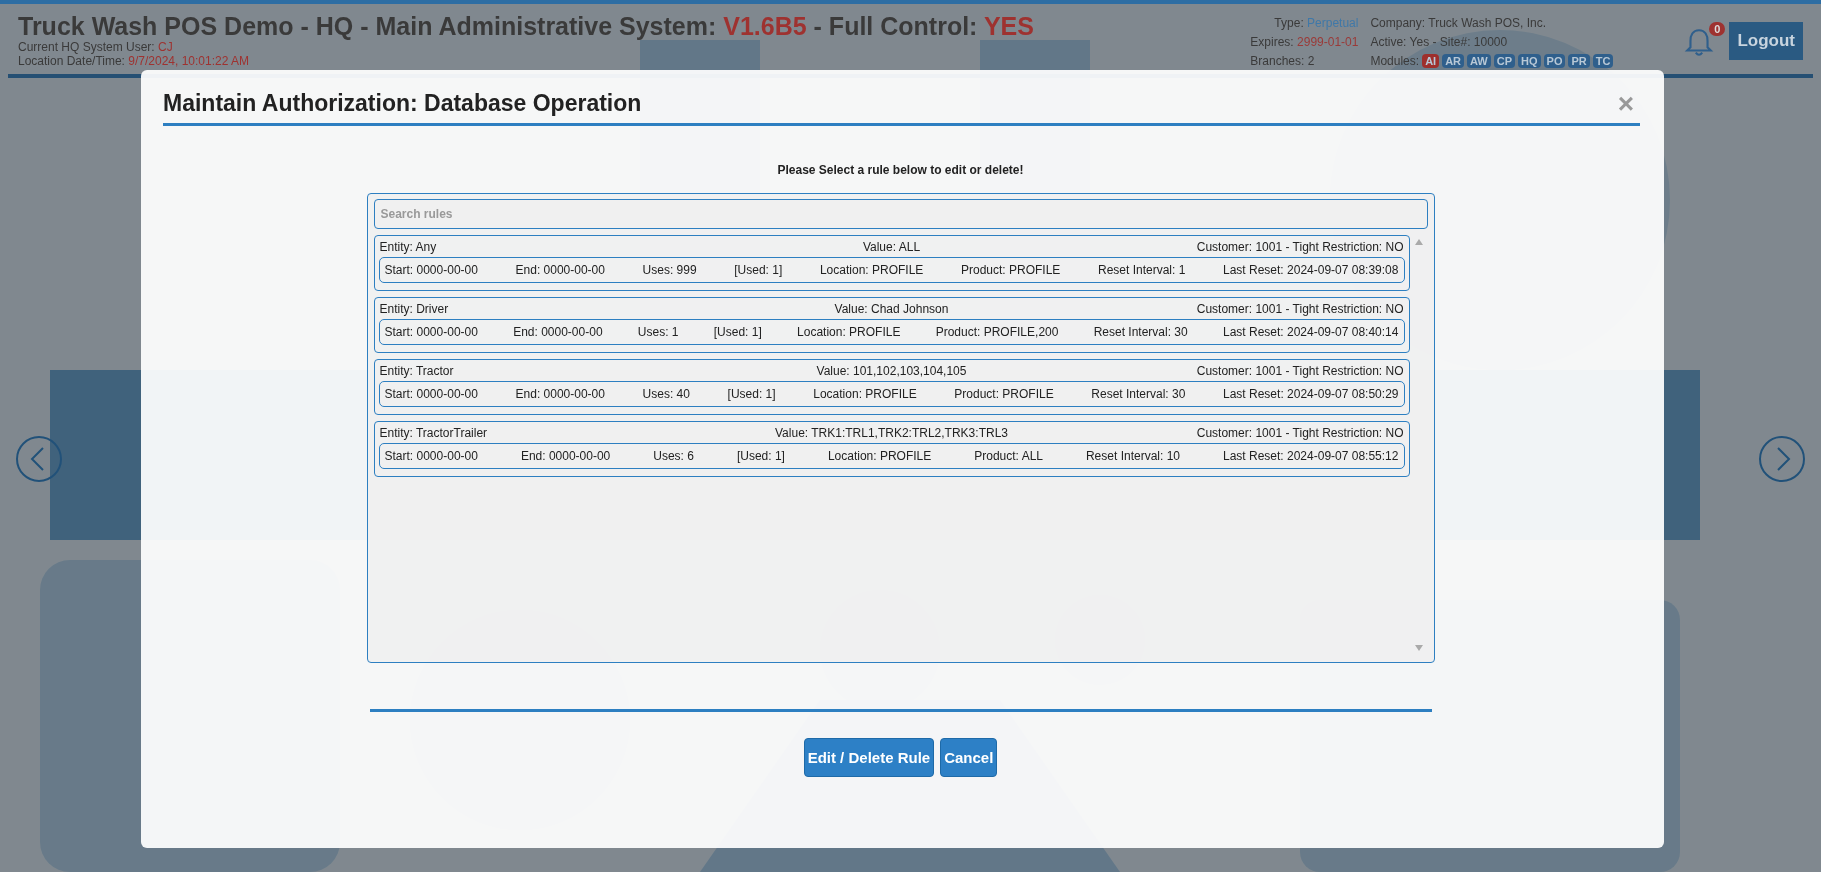  What do you see at coordinates (434, 433) in the screenshot?
I see `rule-entity: Entity: TractorTrailer` at bounding box center [434, 433].